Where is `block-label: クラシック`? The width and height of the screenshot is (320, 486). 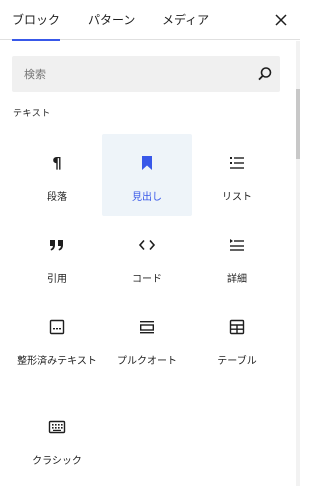 block-label: クラシック is located at coordinates (57, 461).